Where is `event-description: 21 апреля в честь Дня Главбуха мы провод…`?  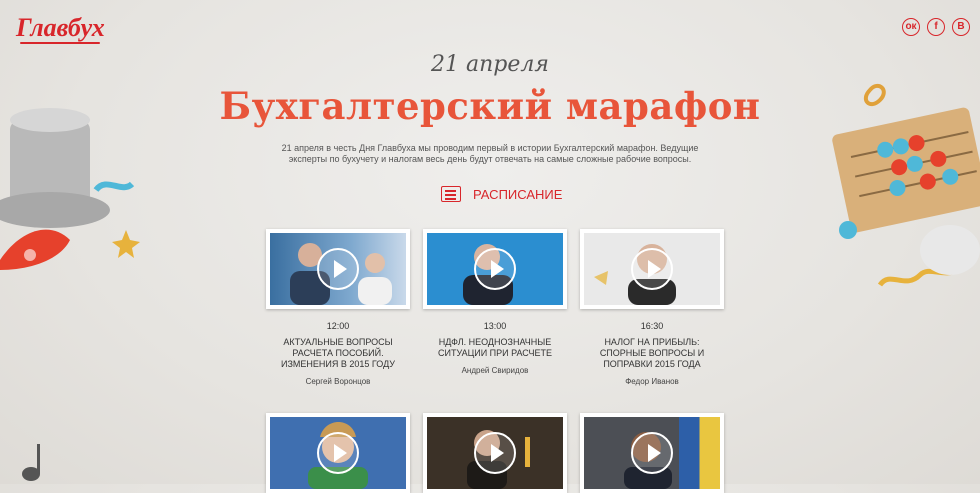
event-description: 21 апреля в честь Дня Главбуха мы провод… is located at coordinates (490, 153).